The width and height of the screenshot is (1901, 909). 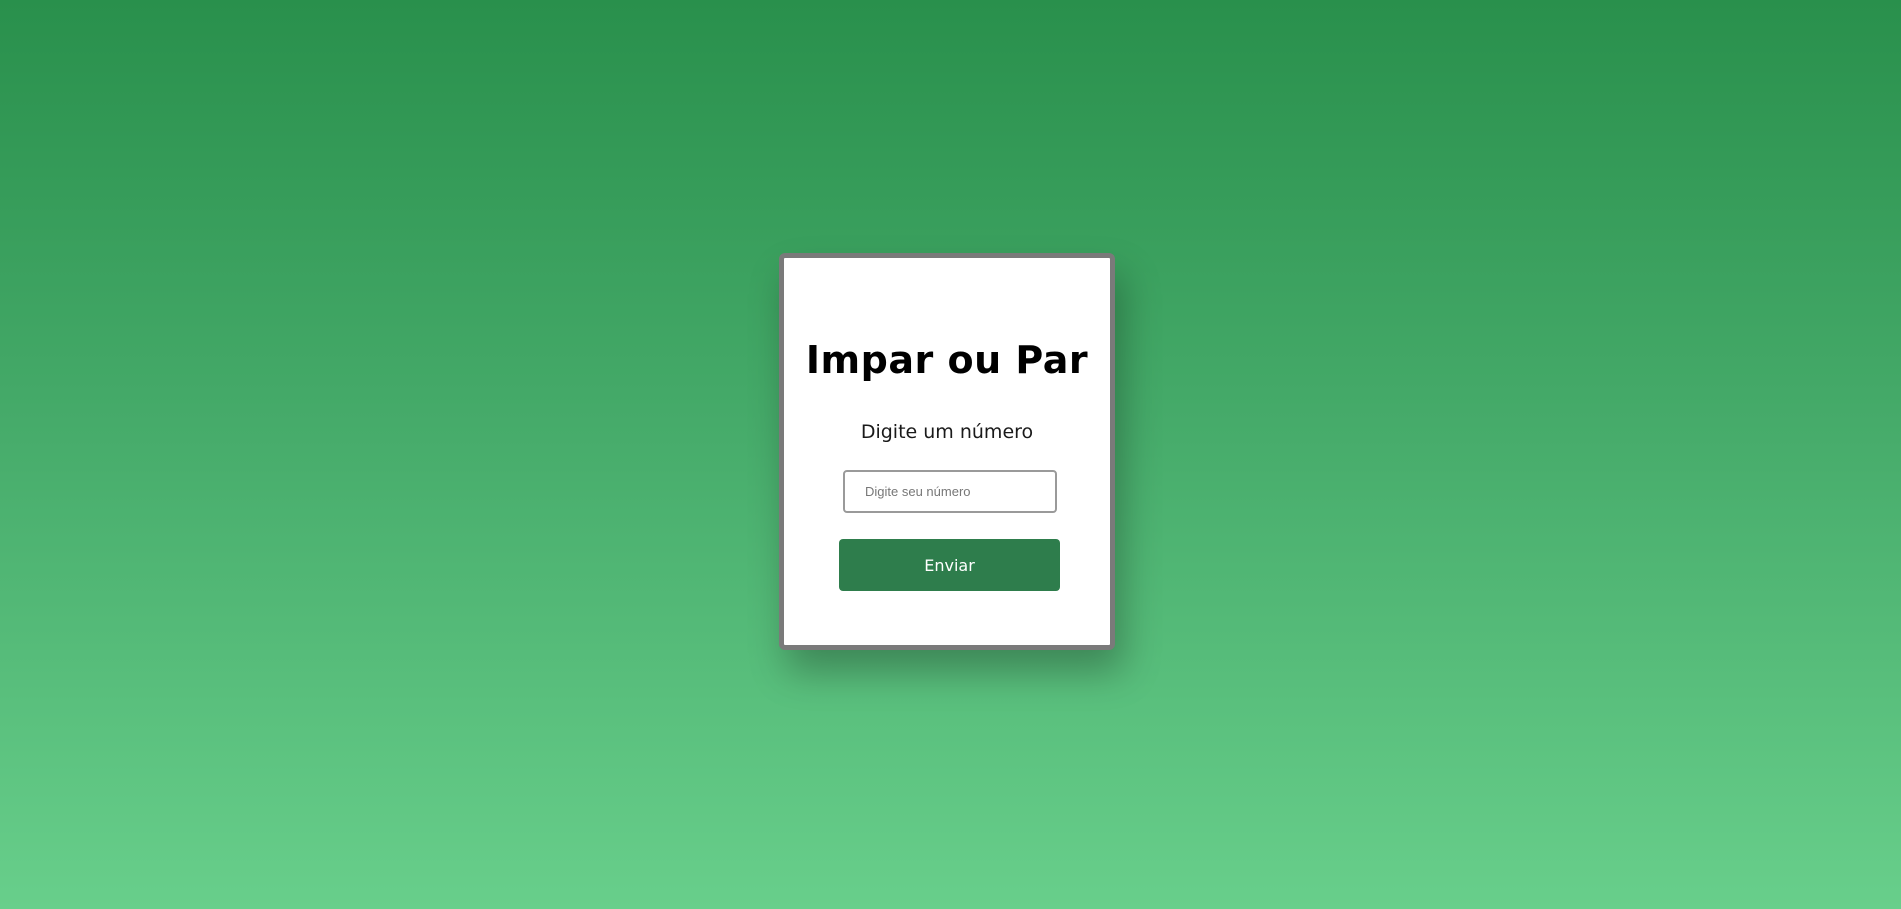 What do you see at coordinates (949, 565) in the screenshot?
I see `submit-button: Enviar` at bounding box center [949, 565].